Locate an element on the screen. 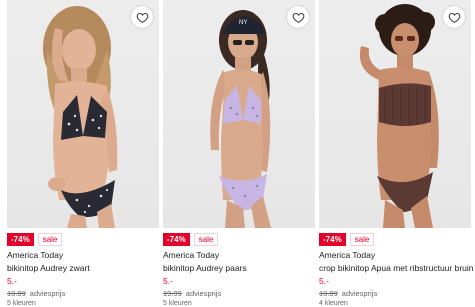 The image size is (475, 307). svg-text: NY is located at coordinates (243, 23).